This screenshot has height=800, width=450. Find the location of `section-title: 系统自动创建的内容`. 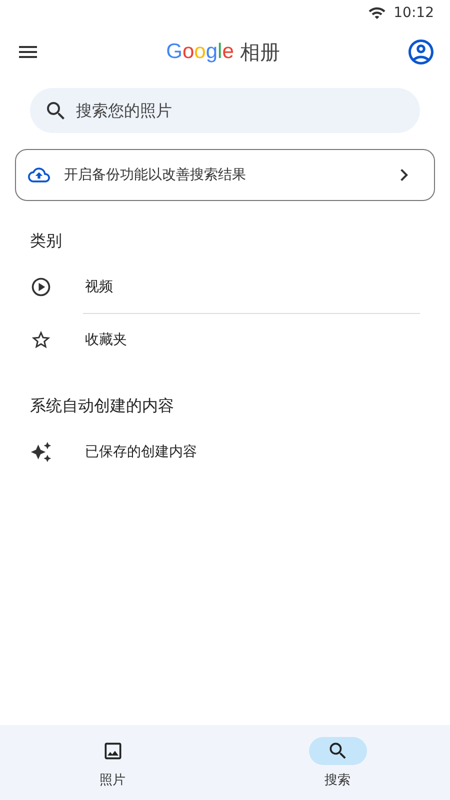

section-title: 系统自动创建的内容 is located at coordinates (102, 405).